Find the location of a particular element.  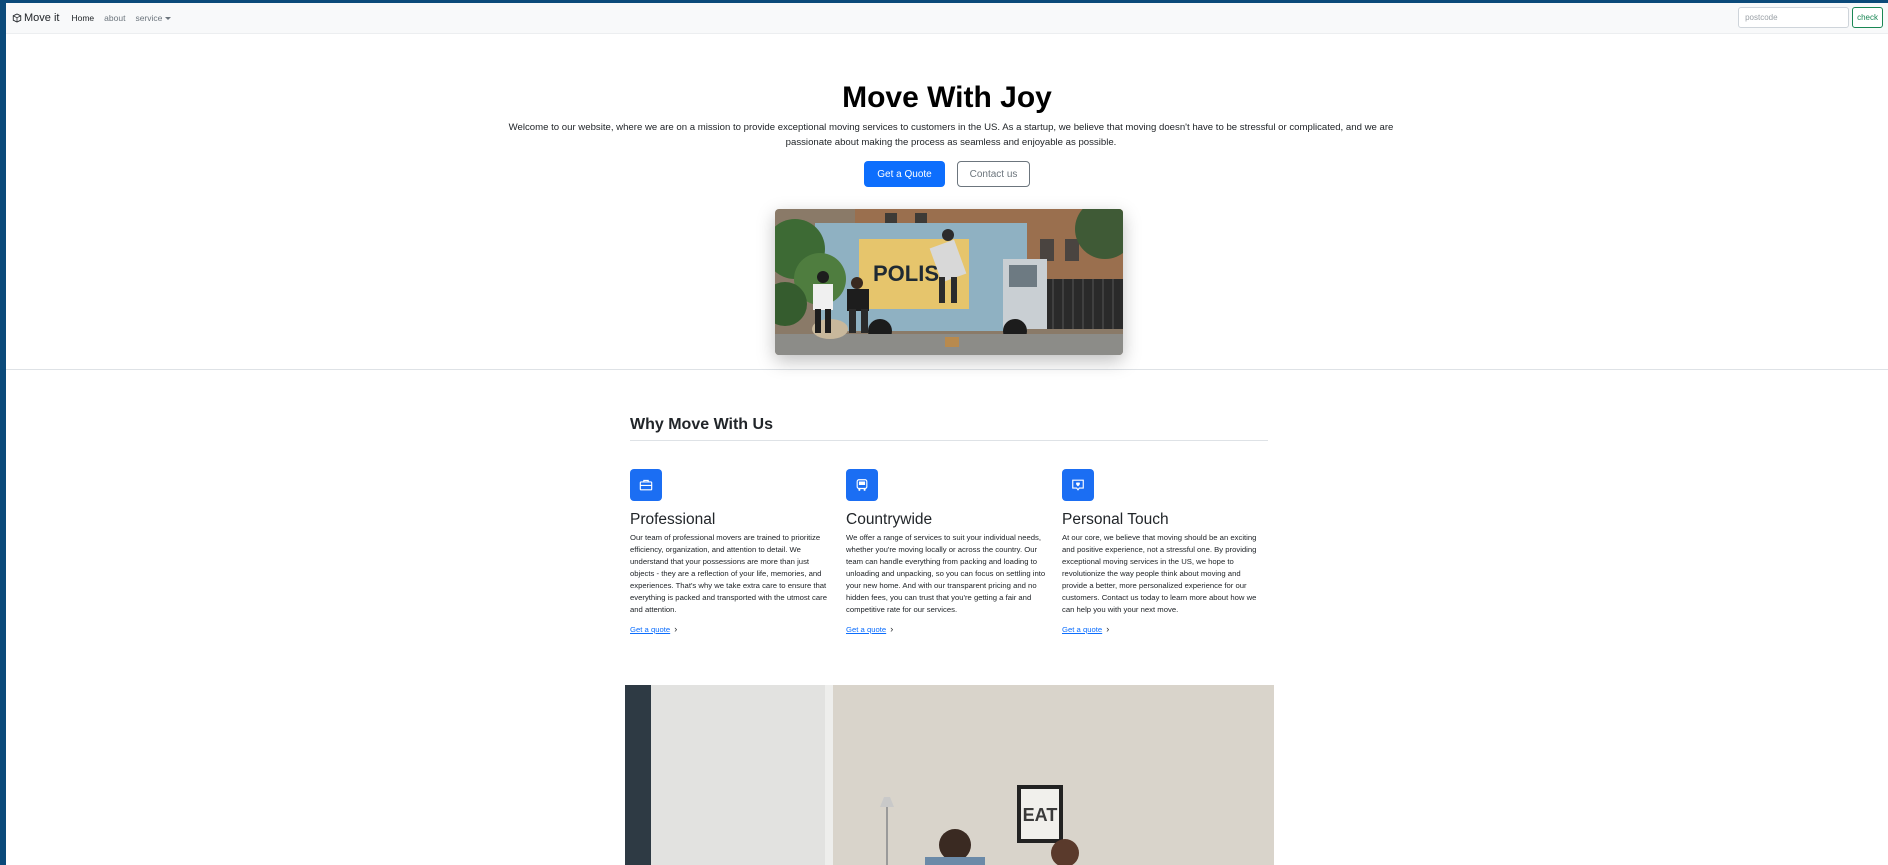

eat-sign-text: EAT is located at coordinates (1040, 815).